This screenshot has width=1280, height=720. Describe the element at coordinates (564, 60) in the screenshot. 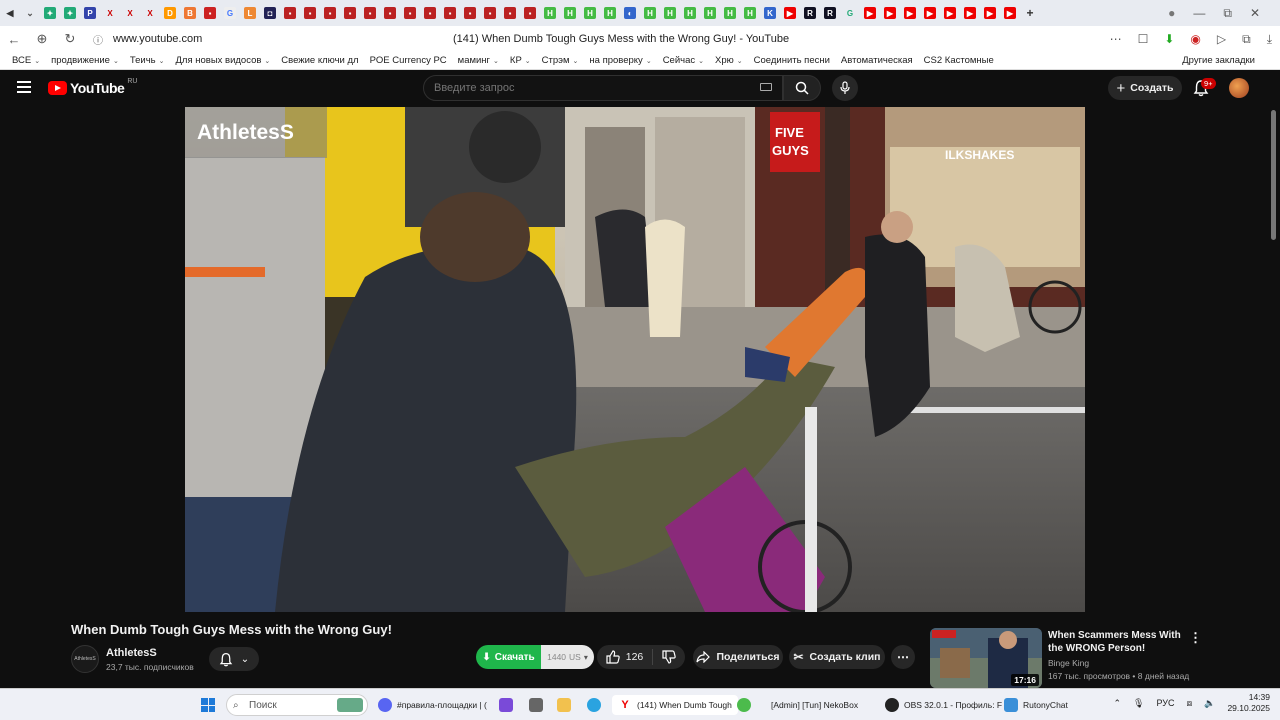

I see `bookmark-item: Стрэм ⌄` at that location.